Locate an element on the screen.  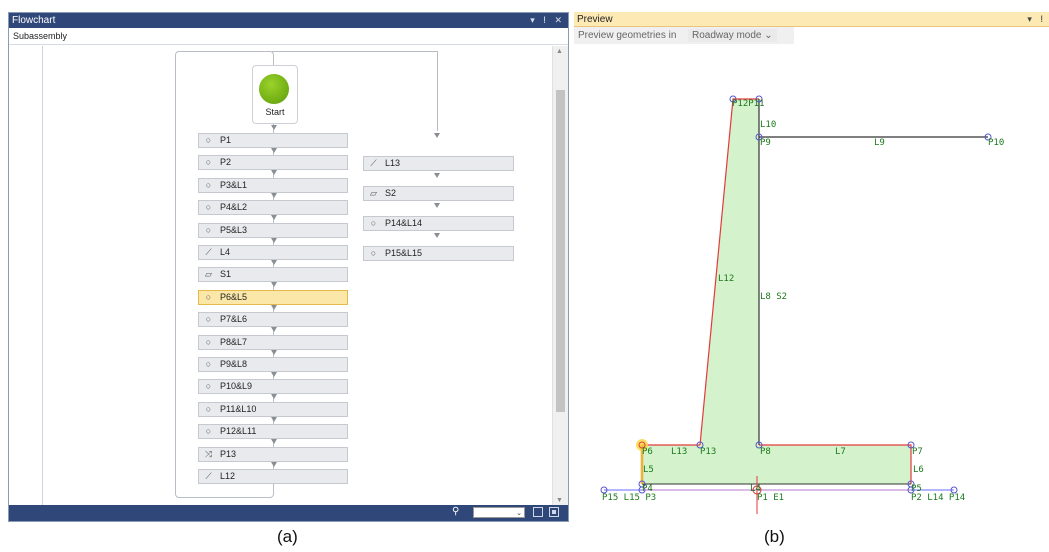
main-node: ⟋ L4 is located at coordinates (273, 252).